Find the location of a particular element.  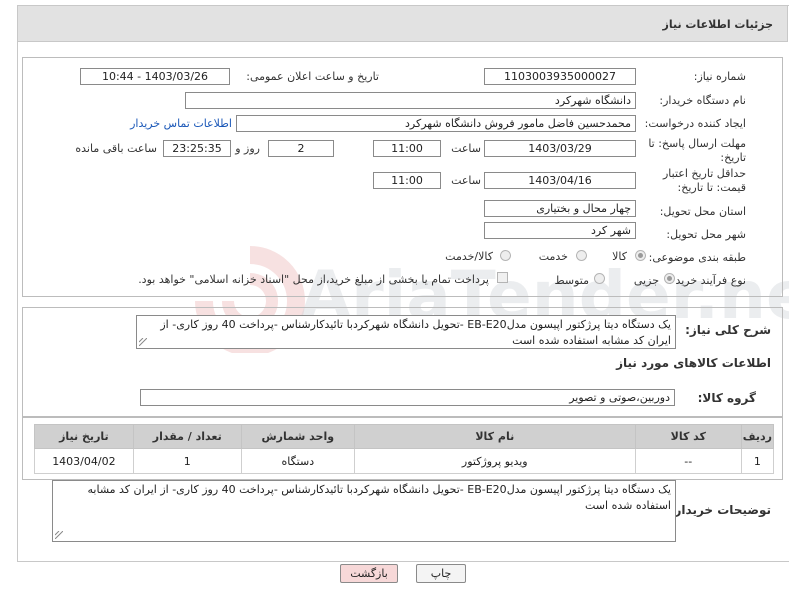

page-title: جزئیات اطلاعات نیاز is located at coordinates (718, 24).